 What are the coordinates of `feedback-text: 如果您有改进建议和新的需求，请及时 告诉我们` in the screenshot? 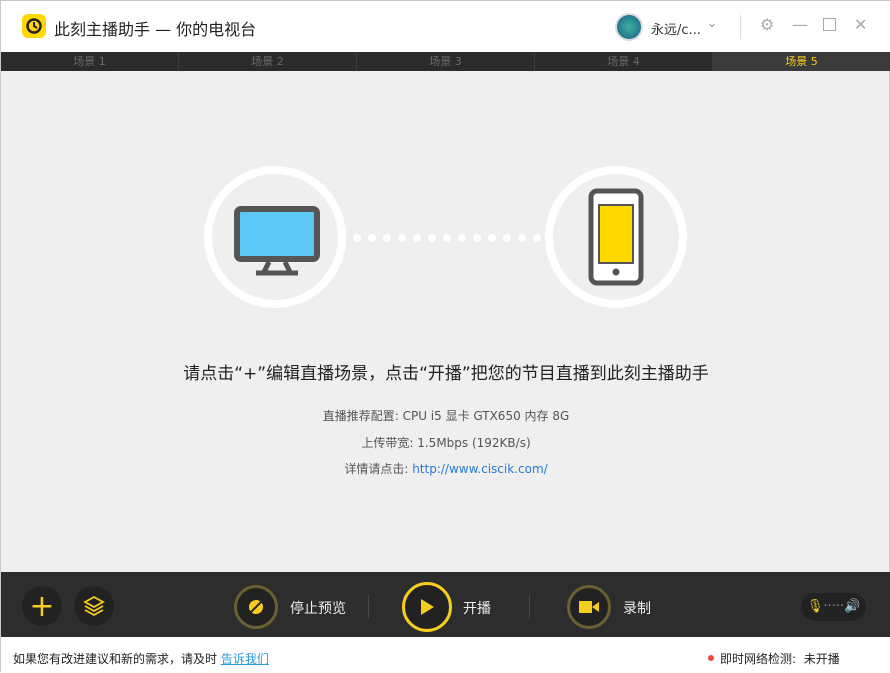 It's located at (141, 658).